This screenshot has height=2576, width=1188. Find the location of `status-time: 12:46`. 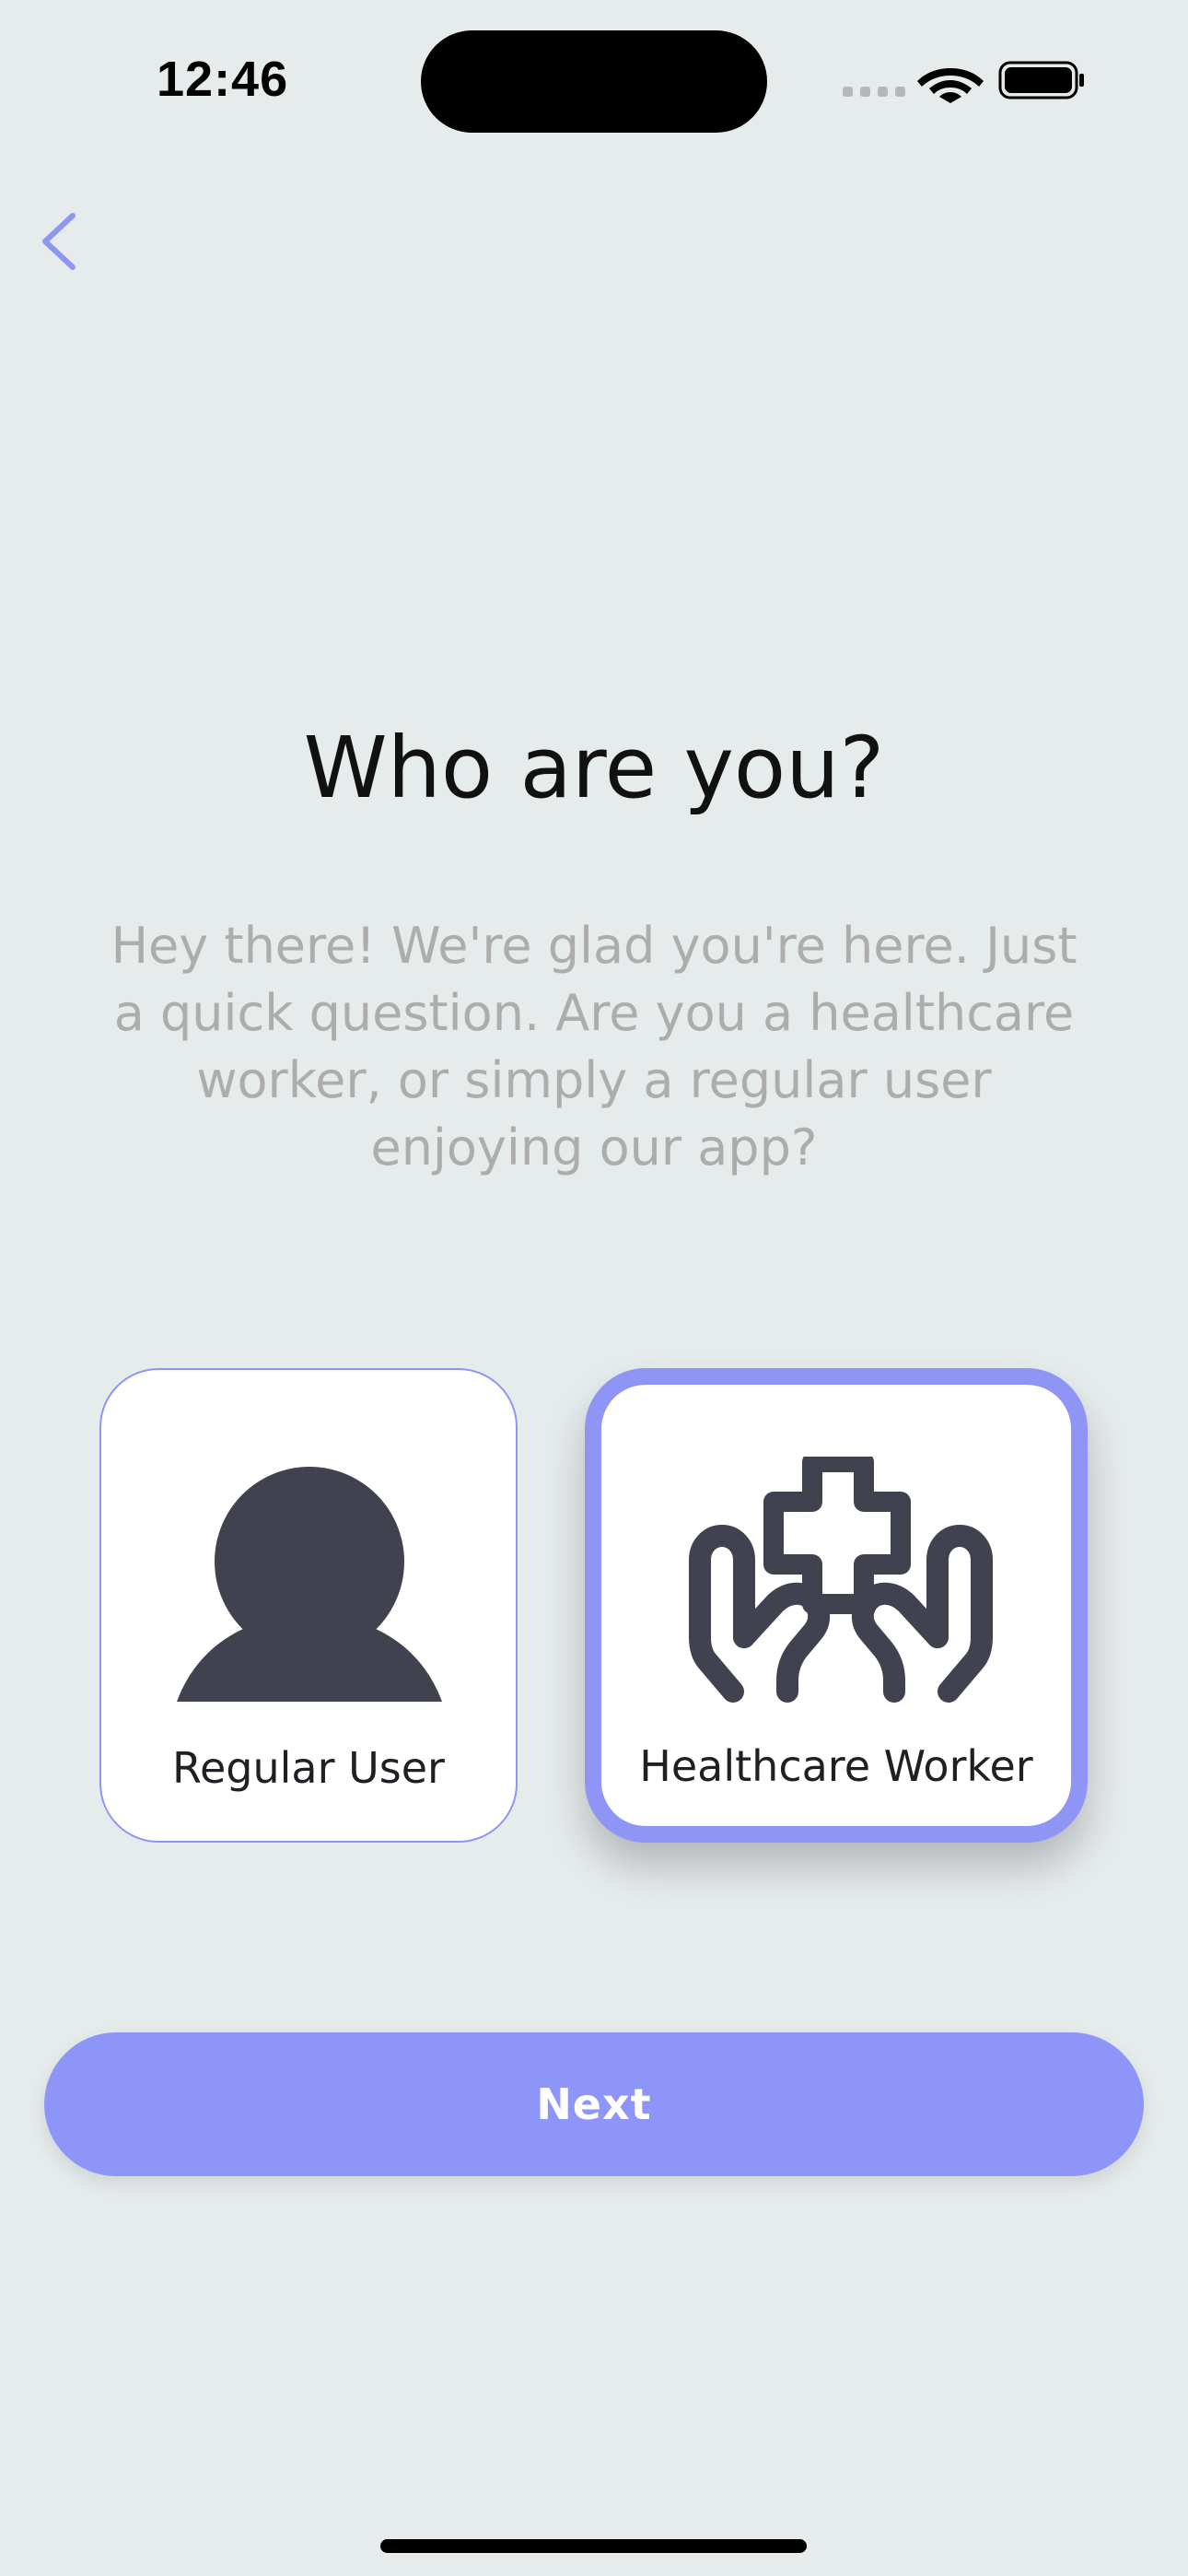

status-time: 12:46 is located at coordinates (223, 79).